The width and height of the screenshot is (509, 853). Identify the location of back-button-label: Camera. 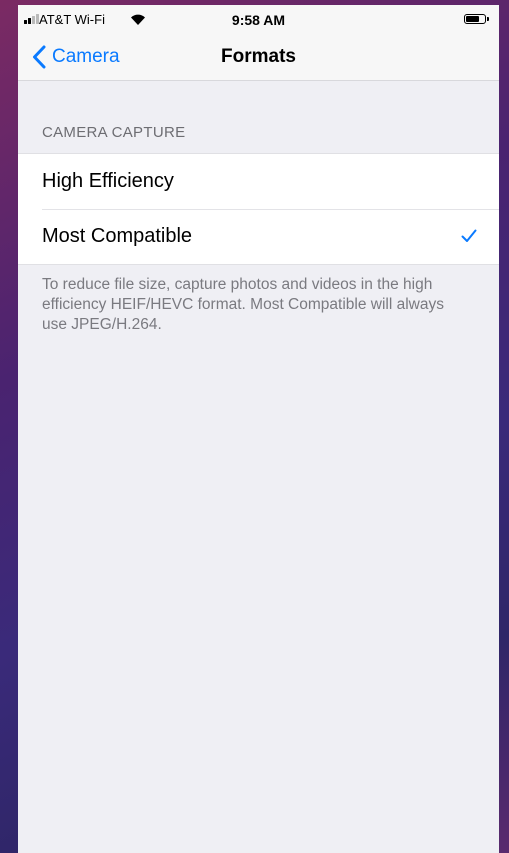
(86, 56).